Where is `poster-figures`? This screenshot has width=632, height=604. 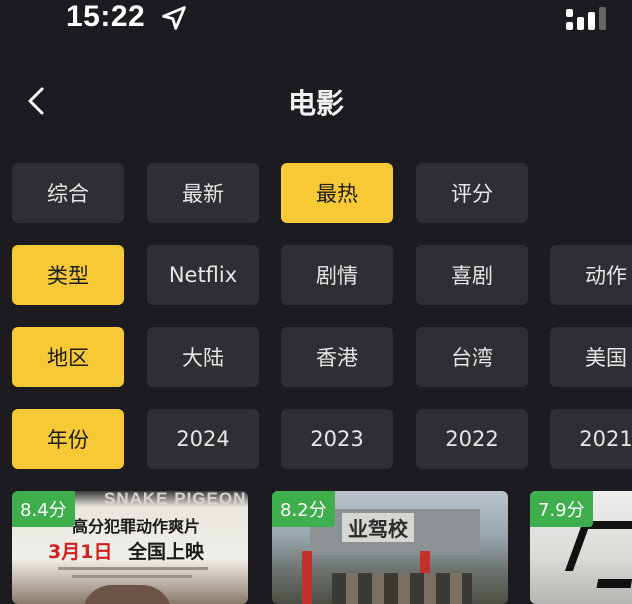
poster-figures is located at coordinates (402, 588).